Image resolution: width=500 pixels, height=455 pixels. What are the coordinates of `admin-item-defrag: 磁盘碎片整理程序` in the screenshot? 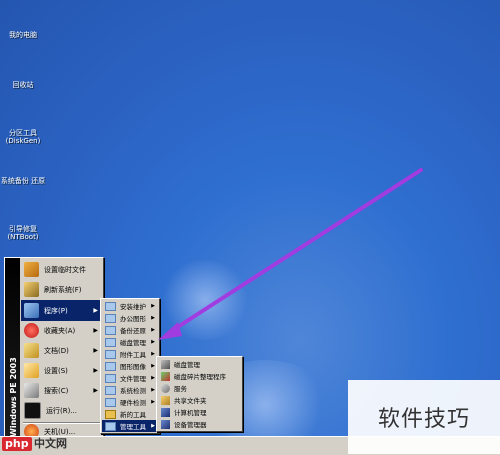 It's located at (199, 376).